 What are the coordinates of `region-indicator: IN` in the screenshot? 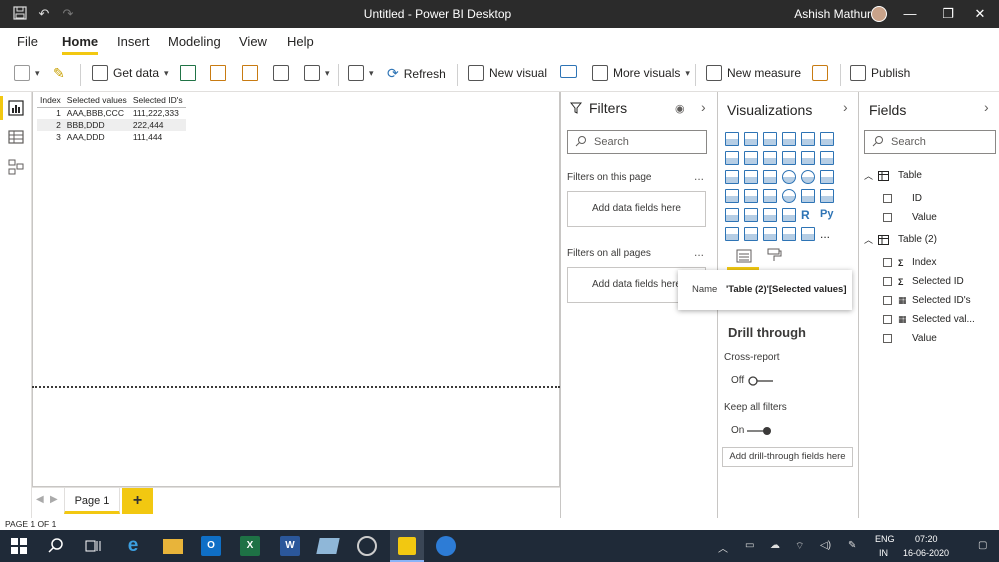 It's located at (883, 553).